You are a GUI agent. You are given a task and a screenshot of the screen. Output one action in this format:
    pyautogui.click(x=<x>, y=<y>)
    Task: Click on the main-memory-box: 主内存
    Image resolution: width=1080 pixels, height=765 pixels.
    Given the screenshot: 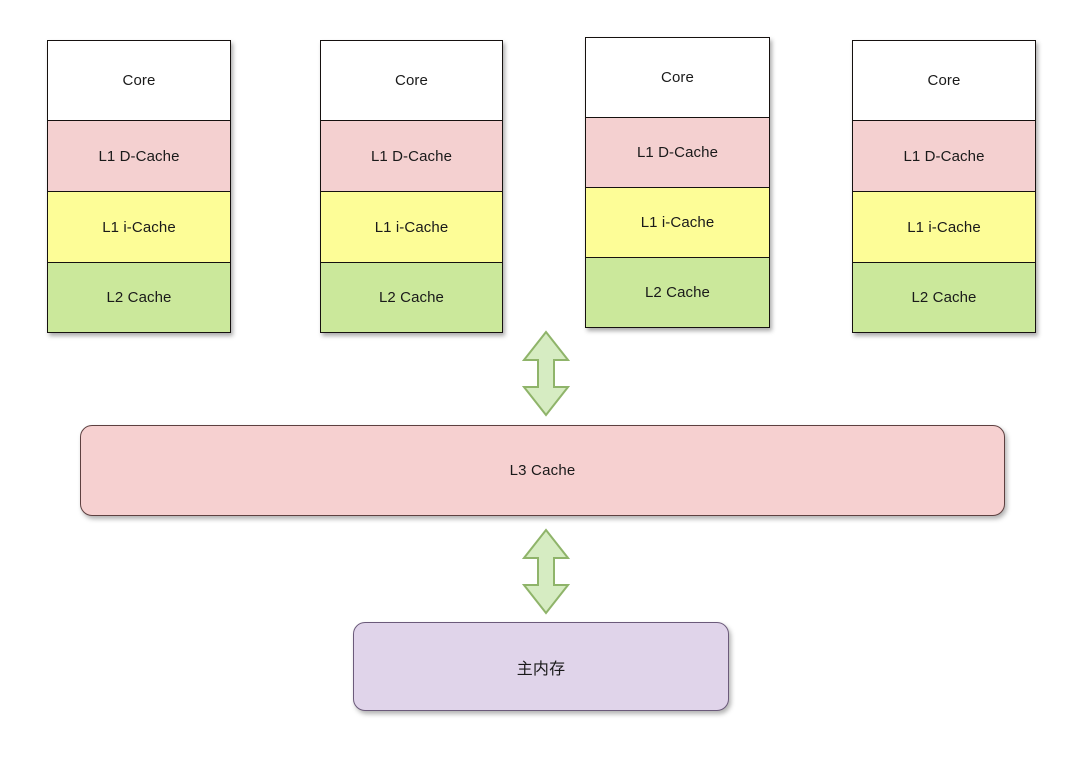 What is the action you would take?
    pyautogui.click(x=541, y=666)
    